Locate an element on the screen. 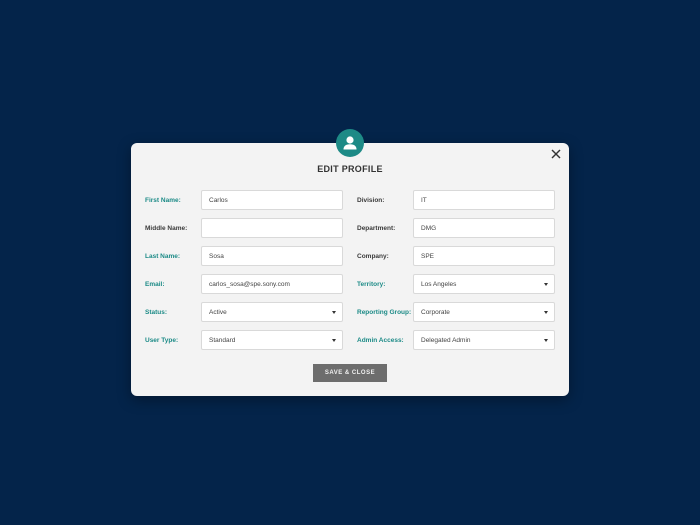 The height and width of the screenshot is (525, 700). form-row-email: Email: carlos_sosa@spe.sony.com is located at coordinates (244, 284).